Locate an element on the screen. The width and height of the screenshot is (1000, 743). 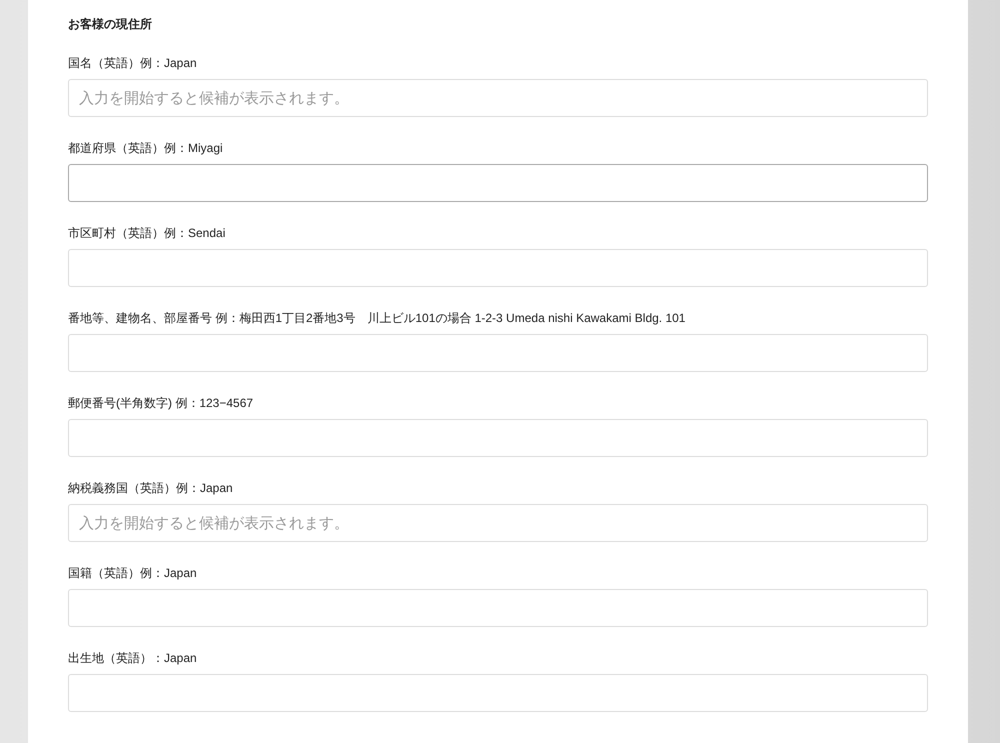
section-title: お客様の現住所 is located at coordinates (110, 24).